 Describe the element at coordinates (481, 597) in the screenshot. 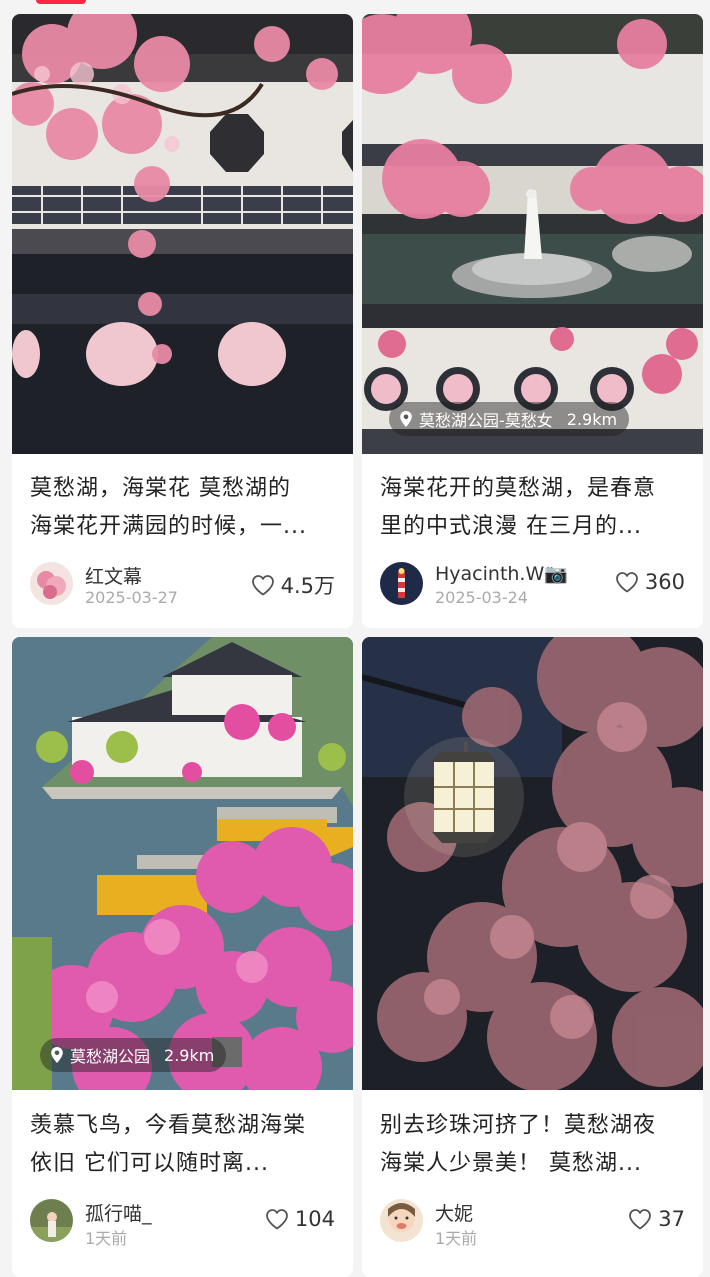

I see `post-date: 2025-03-24` at that location.